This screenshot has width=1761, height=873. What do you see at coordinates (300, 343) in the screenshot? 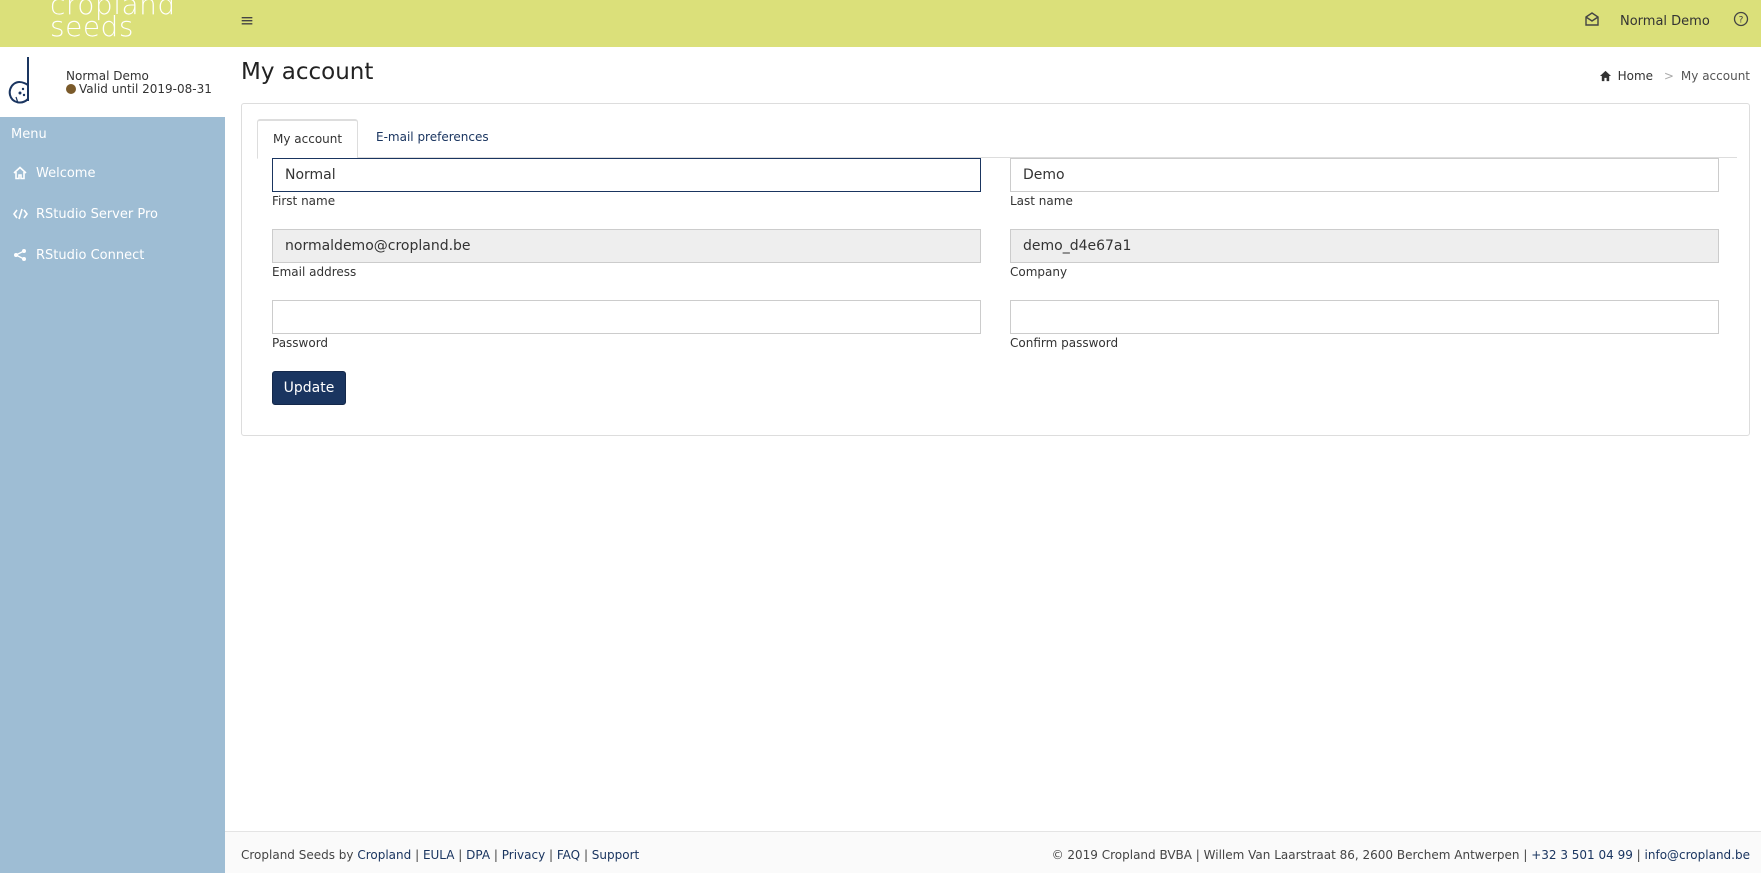
I see `password-label: Password` at bounding box center [300, 343].